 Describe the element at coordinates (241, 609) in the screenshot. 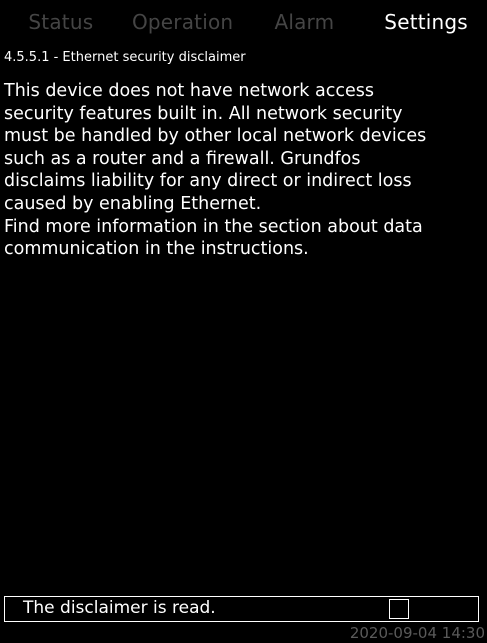

I see `disclaimer-read-row: The disclaimer is read.` at that location.